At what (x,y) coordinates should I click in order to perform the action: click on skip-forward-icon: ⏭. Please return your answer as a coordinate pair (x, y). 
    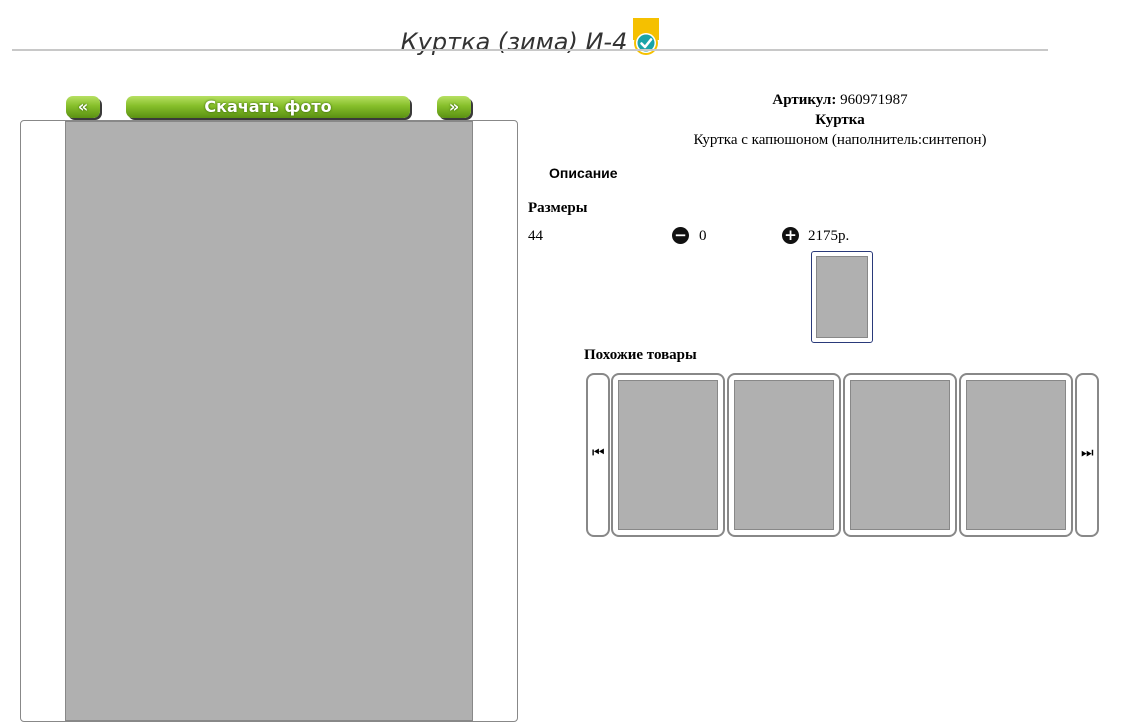
    Looking at the image, I should click on (1087, 453).